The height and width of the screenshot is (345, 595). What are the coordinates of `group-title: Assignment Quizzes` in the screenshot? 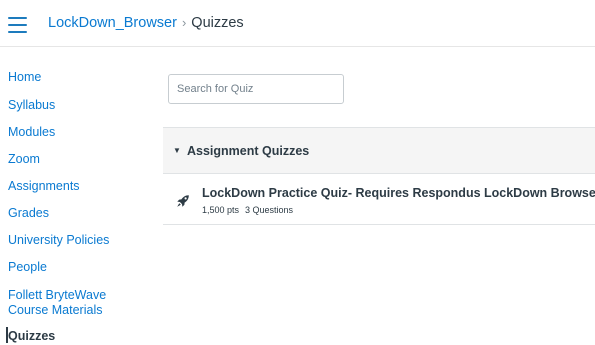 It's located at (248, 151).